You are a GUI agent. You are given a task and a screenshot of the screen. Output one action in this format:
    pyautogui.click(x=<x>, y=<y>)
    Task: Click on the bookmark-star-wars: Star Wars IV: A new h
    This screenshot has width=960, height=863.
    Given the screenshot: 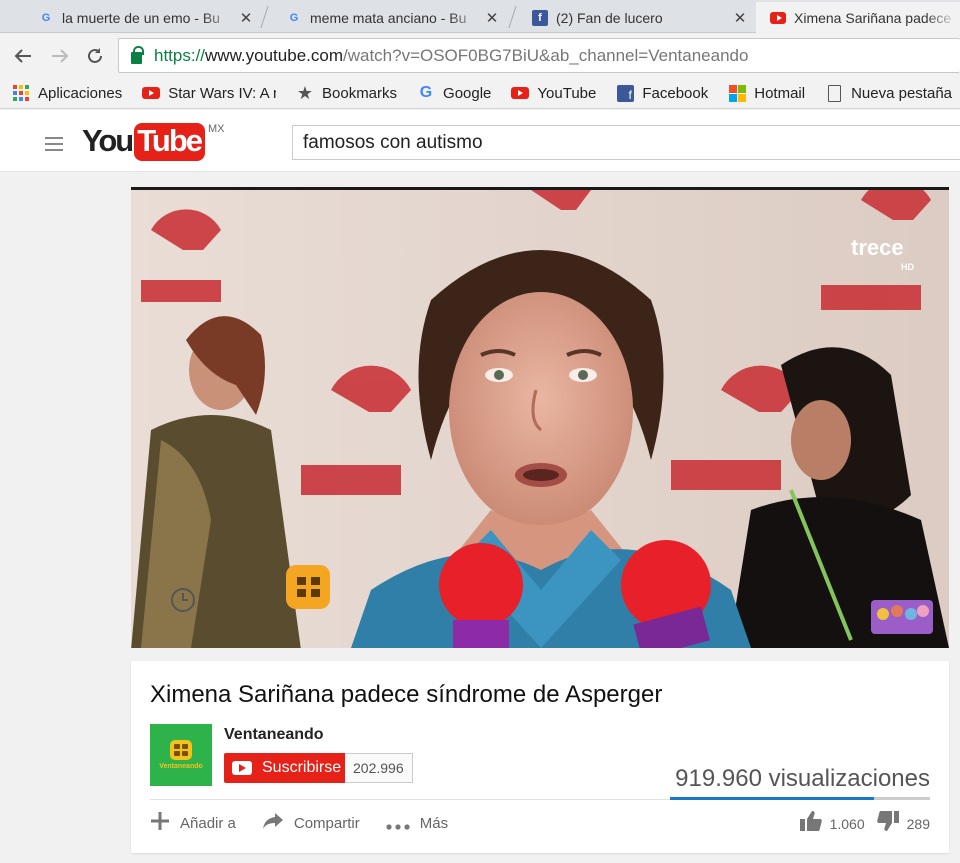 What is the action you would take?
    pyautogui.click(x=209, y=93)
    